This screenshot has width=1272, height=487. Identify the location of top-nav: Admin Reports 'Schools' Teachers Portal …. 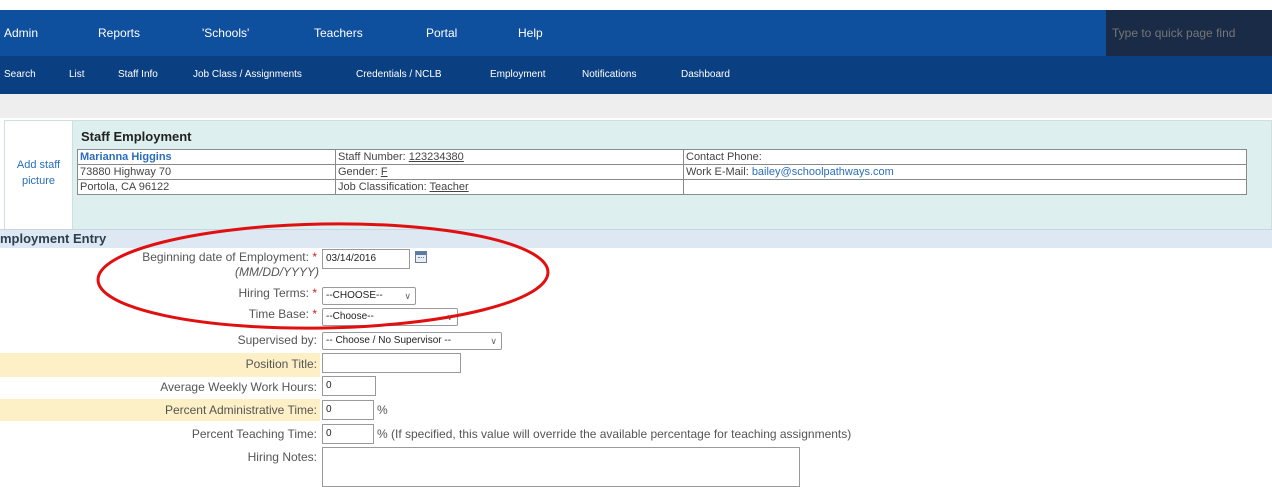
(636, 33).